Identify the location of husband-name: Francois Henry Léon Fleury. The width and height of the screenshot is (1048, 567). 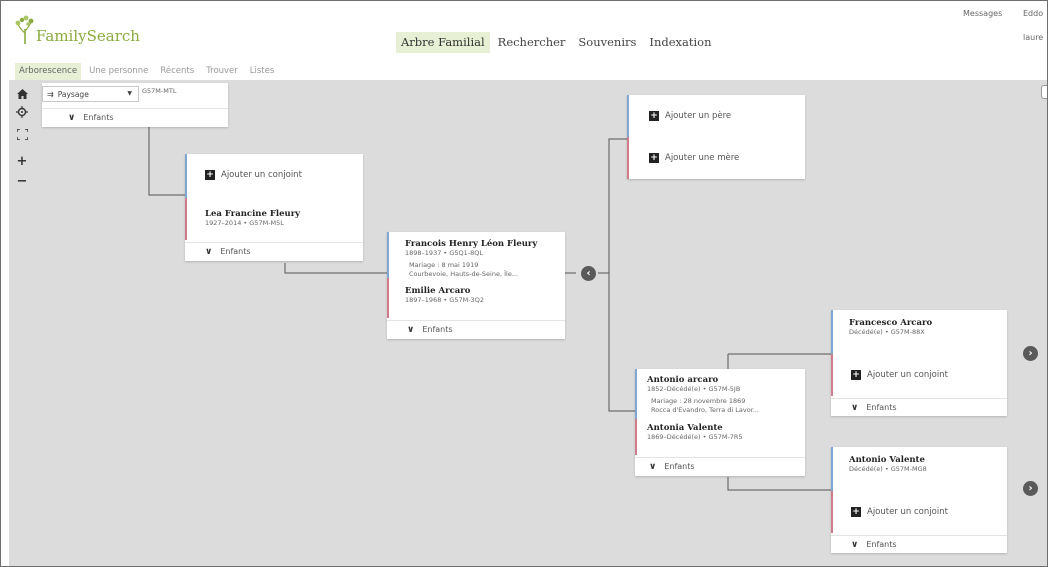
(471, 244).